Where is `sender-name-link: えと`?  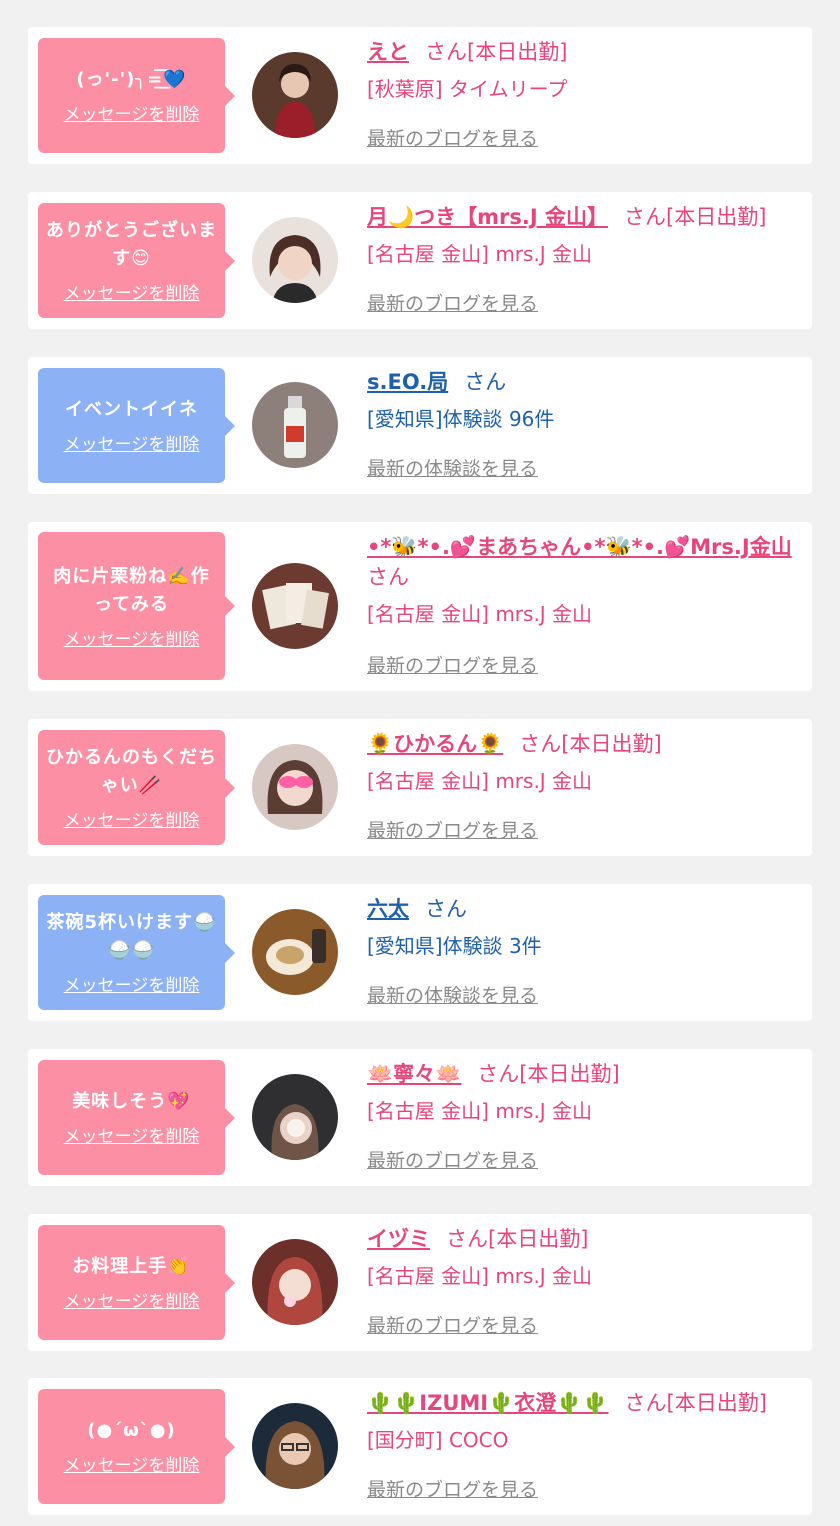 sender-name-link: えと is located at coordinates (388, 52).